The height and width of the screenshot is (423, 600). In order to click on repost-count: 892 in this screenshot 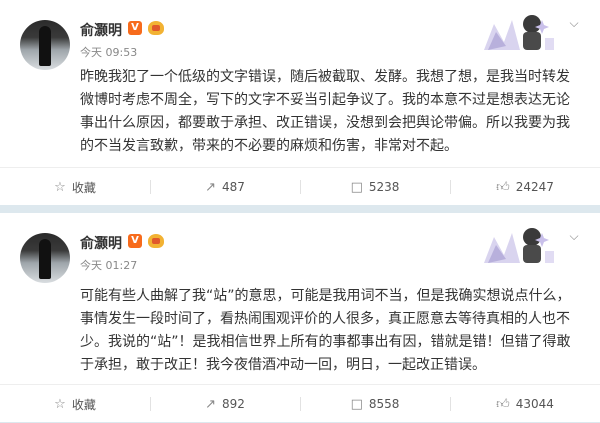, I will do `click(233, 404)`.